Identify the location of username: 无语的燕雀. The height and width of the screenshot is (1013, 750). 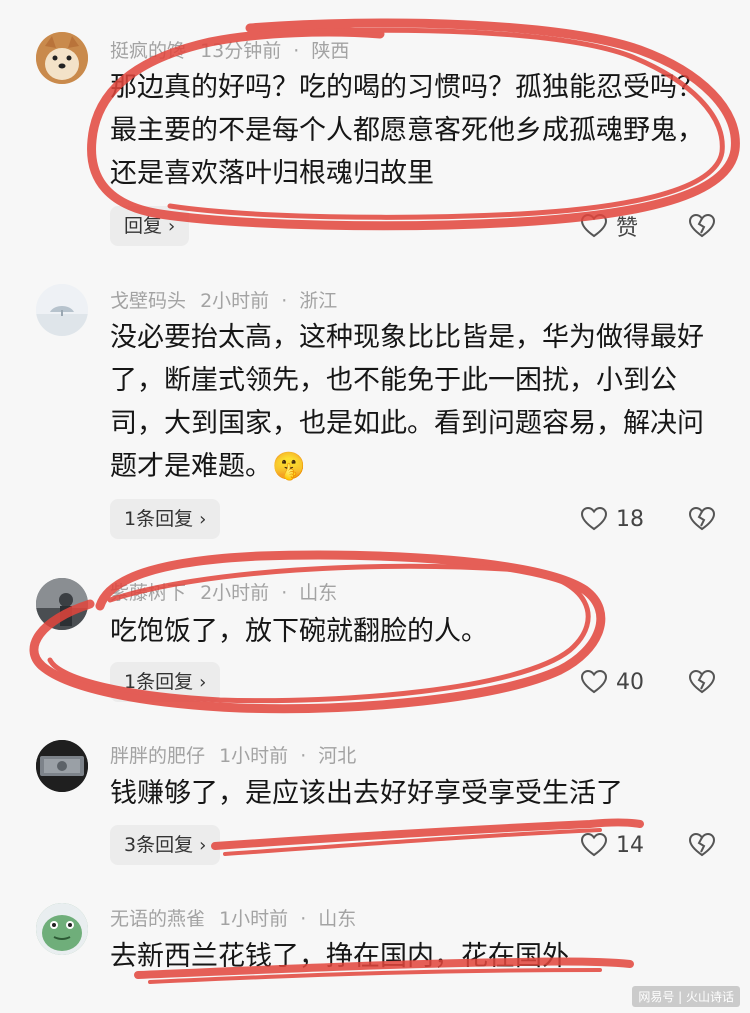
(157, 919).